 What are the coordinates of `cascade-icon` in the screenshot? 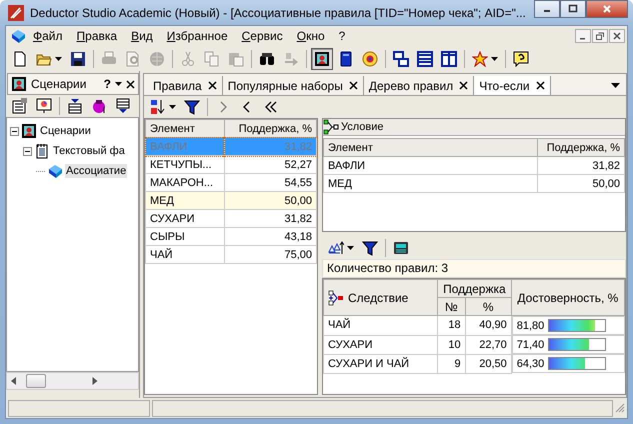 It's located at (401, 58).